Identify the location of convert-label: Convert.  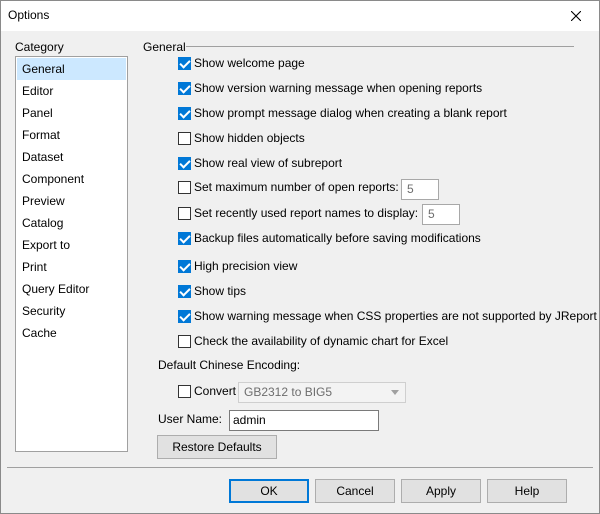
(215, 391).